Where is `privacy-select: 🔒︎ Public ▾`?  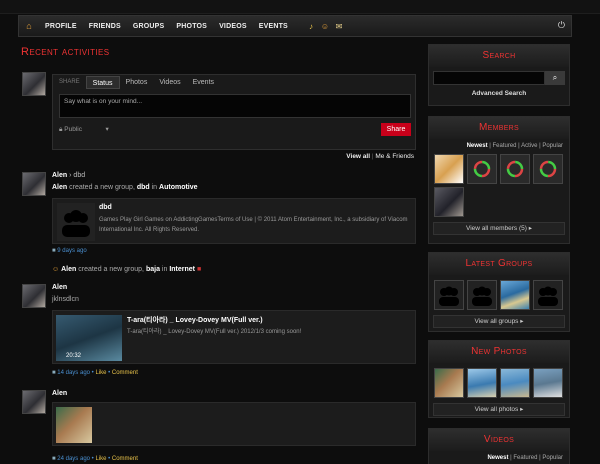 privacy-select: 🔒︎ Public ▾ is located at coordinates (84, 129).